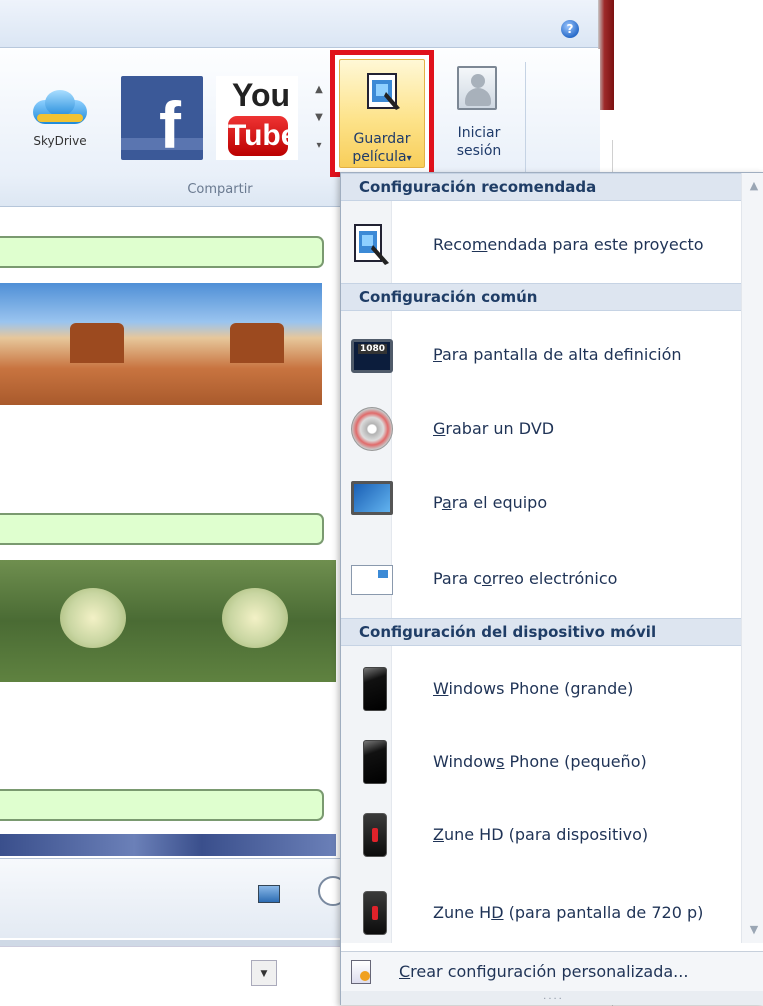 This screenshot has height=1006, width=763. Describe the element at coordinates (606, 55) in the screenshot. I see `window-edge` at that location.